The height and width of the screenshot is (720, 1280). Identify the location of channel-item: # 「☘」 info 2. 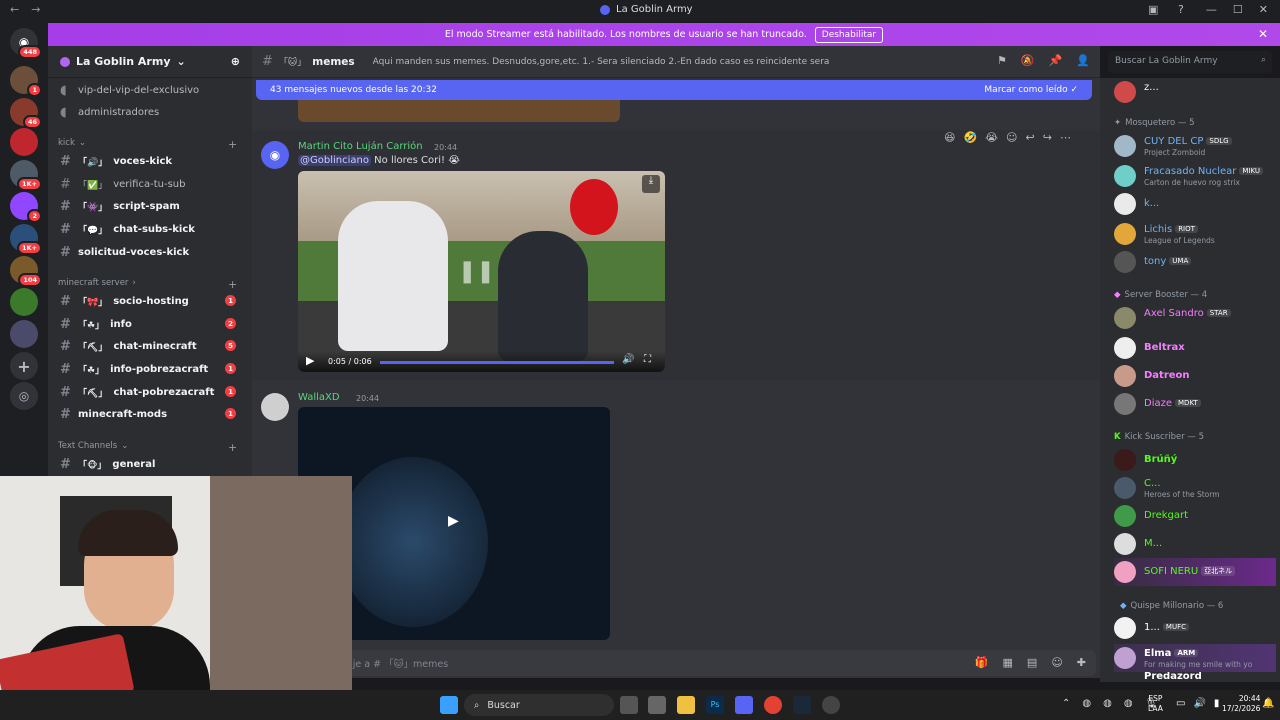
(150, 324).